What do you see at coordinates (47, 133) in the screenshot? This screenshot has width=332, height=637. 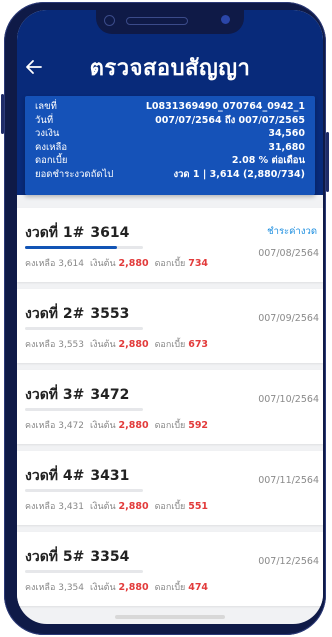 I see `contract-info-label: วงเงิน` at bounding box center [47, 133].